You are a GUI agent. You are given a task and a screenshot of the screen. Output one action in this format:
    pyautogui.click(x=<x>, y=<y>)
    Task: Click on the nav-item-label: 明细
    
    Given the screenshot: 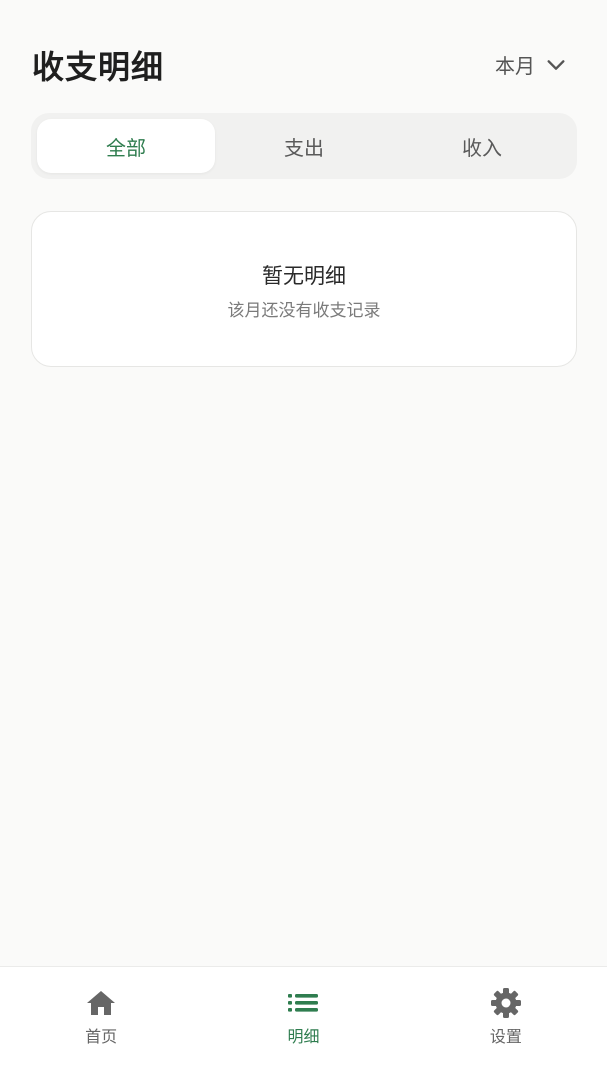 What is the action you would take?
    pyautogui.click(x=303, y=1036)
    